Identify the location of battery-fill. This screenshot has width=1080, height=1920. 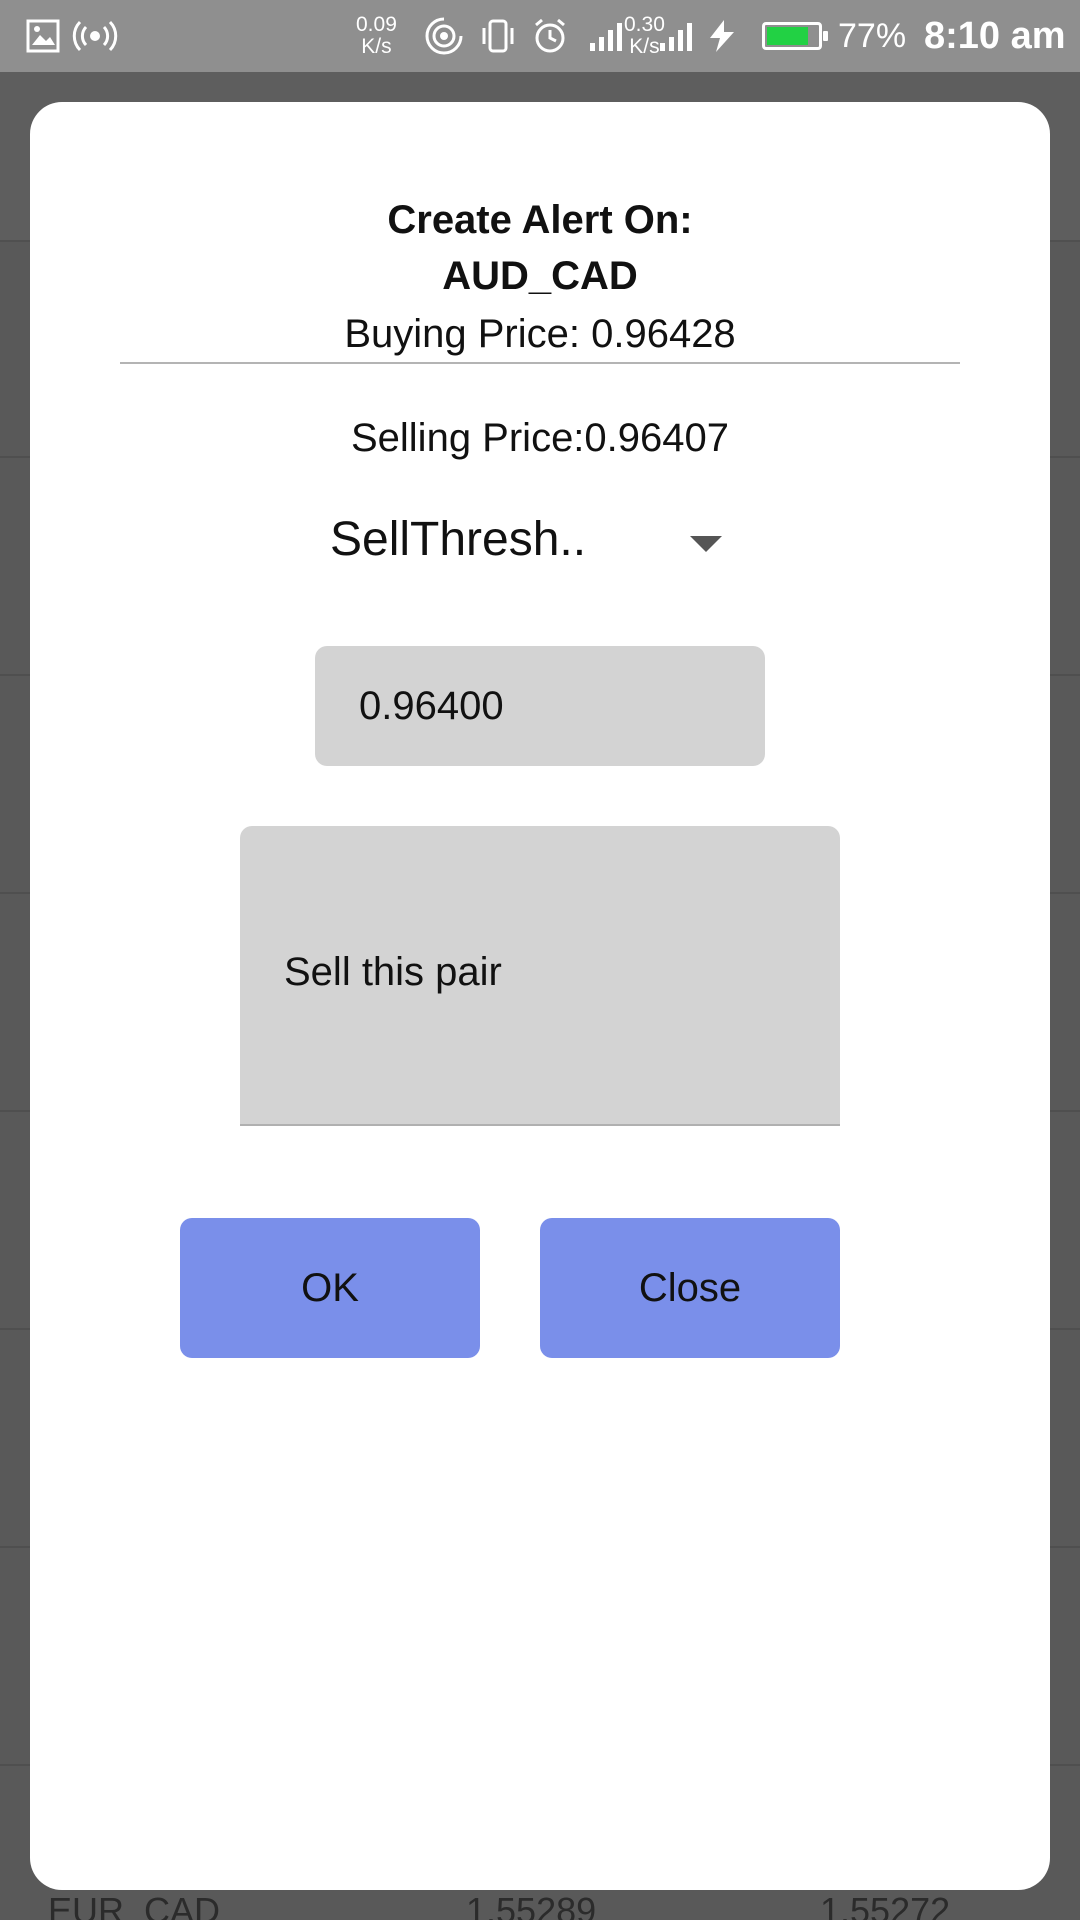
(787, 36).